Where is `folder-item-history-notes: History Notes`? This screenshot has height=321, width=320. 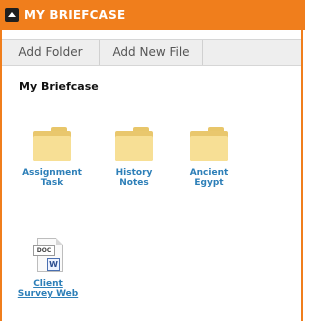
folder-item-history-notes: History Notes is located at coordinates (134, 157).